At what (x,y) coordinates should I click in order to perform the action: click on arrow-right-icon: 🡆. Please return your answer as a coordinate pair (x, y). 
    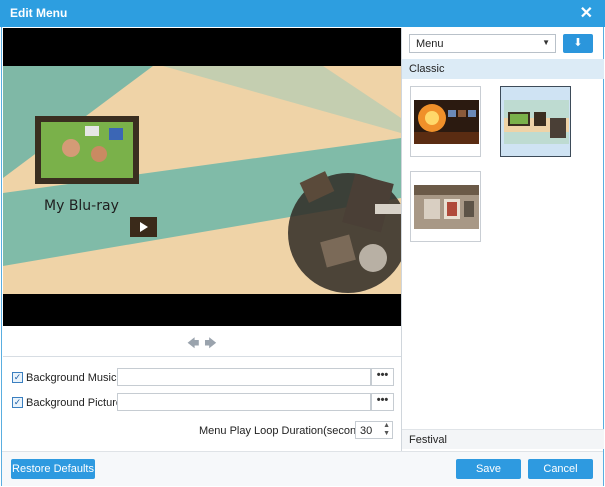
    Looking at the image, I should click on (211, 344).